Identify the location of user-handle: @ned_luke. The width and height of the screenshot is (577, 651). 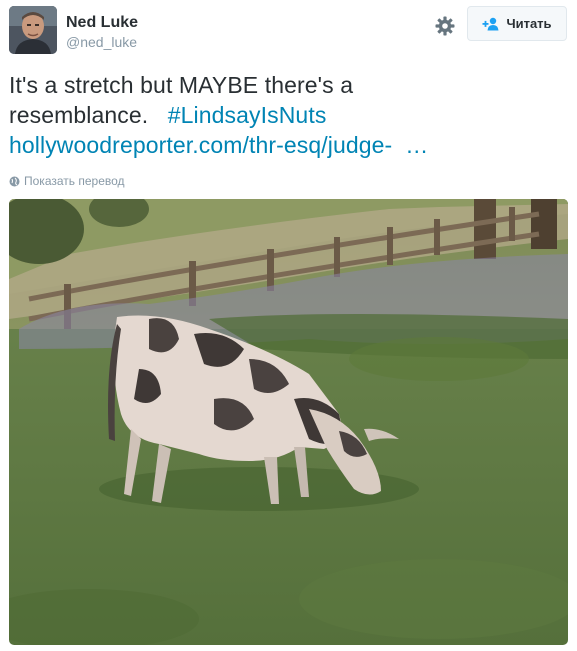
(102, 42).